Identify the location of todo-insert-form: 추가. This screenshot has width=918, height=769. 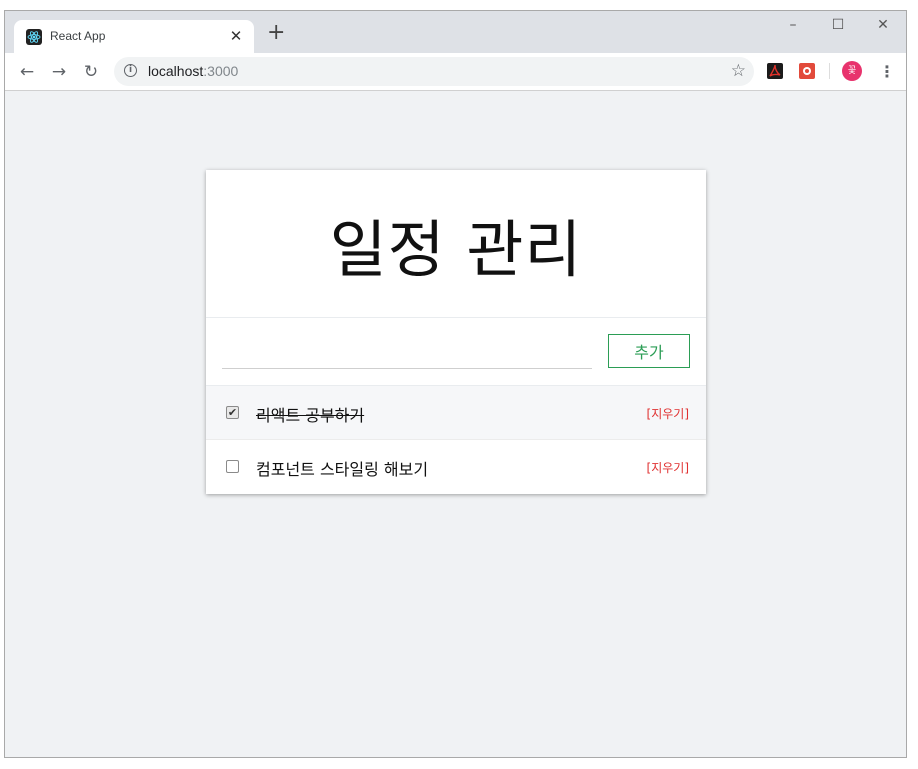
(456, 352).